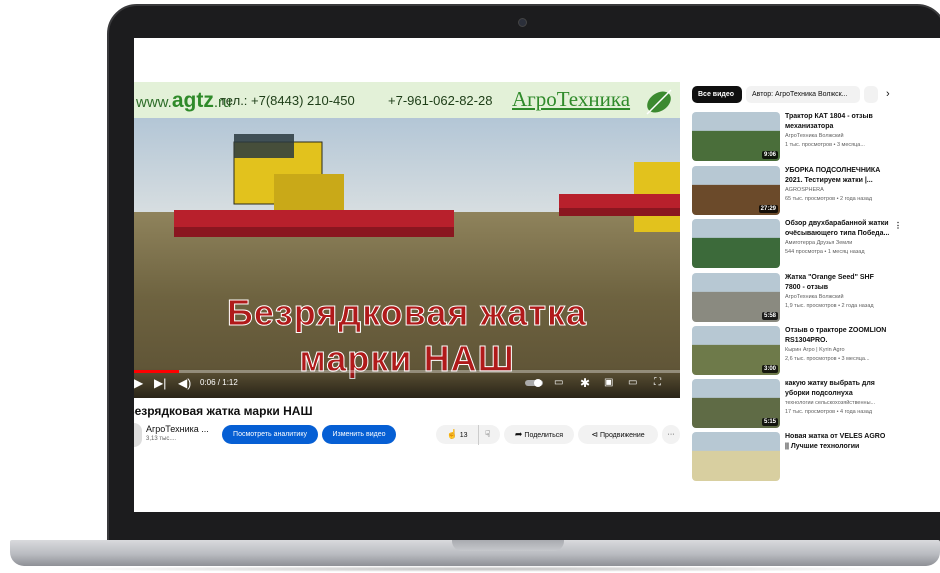 This screenshot has width=940, height=573. What do you see at coordinates (480, 569) in the screenshot?
I see `laptop-shadow` at bounding box center [480, 569].